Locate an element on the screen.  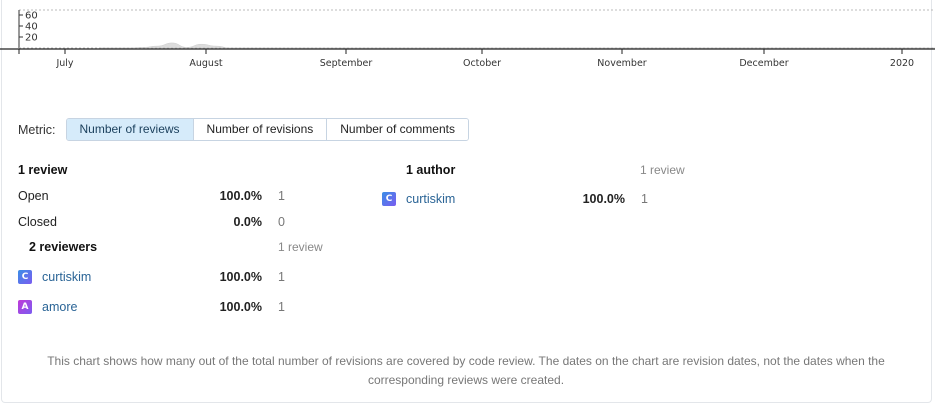
reviews-heading: 1 review is located at coordinates (43, 170).